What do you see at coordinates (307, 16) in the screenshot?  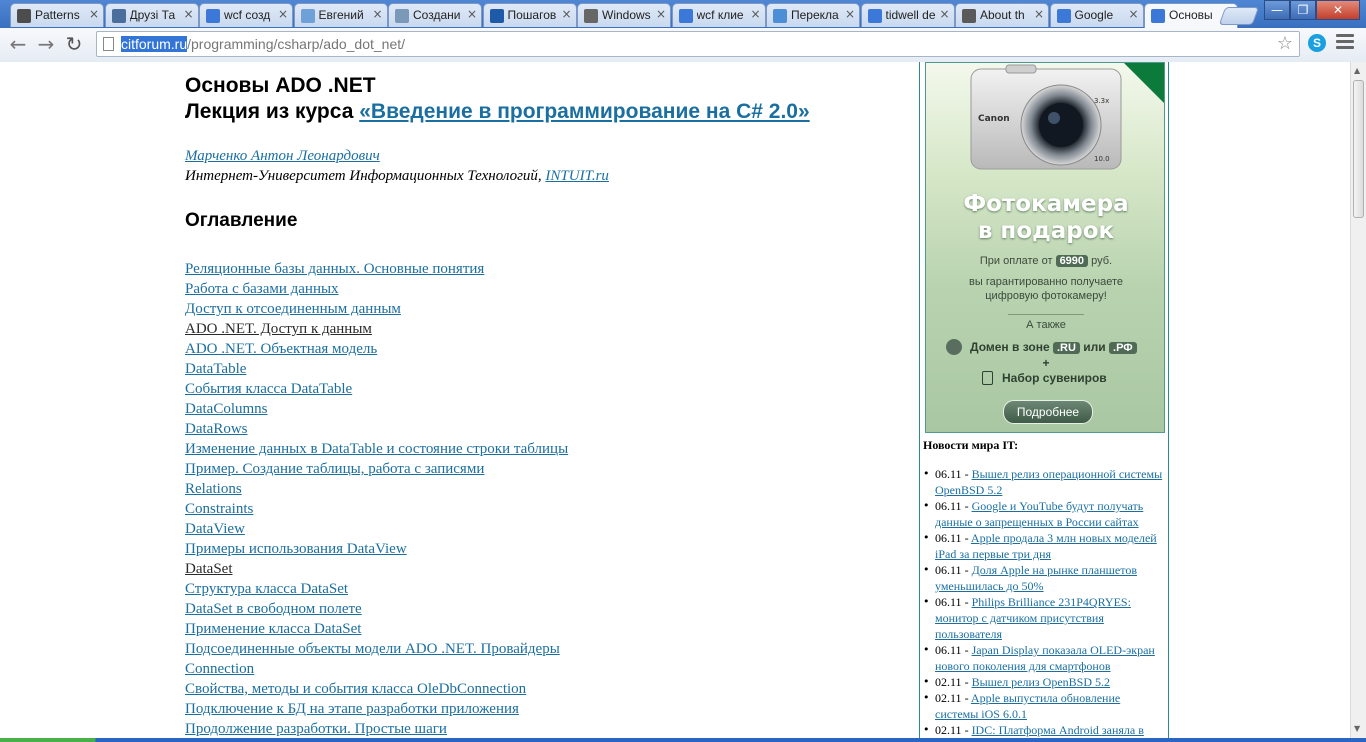 I see `people-icon` at bounding box center [307, 16].